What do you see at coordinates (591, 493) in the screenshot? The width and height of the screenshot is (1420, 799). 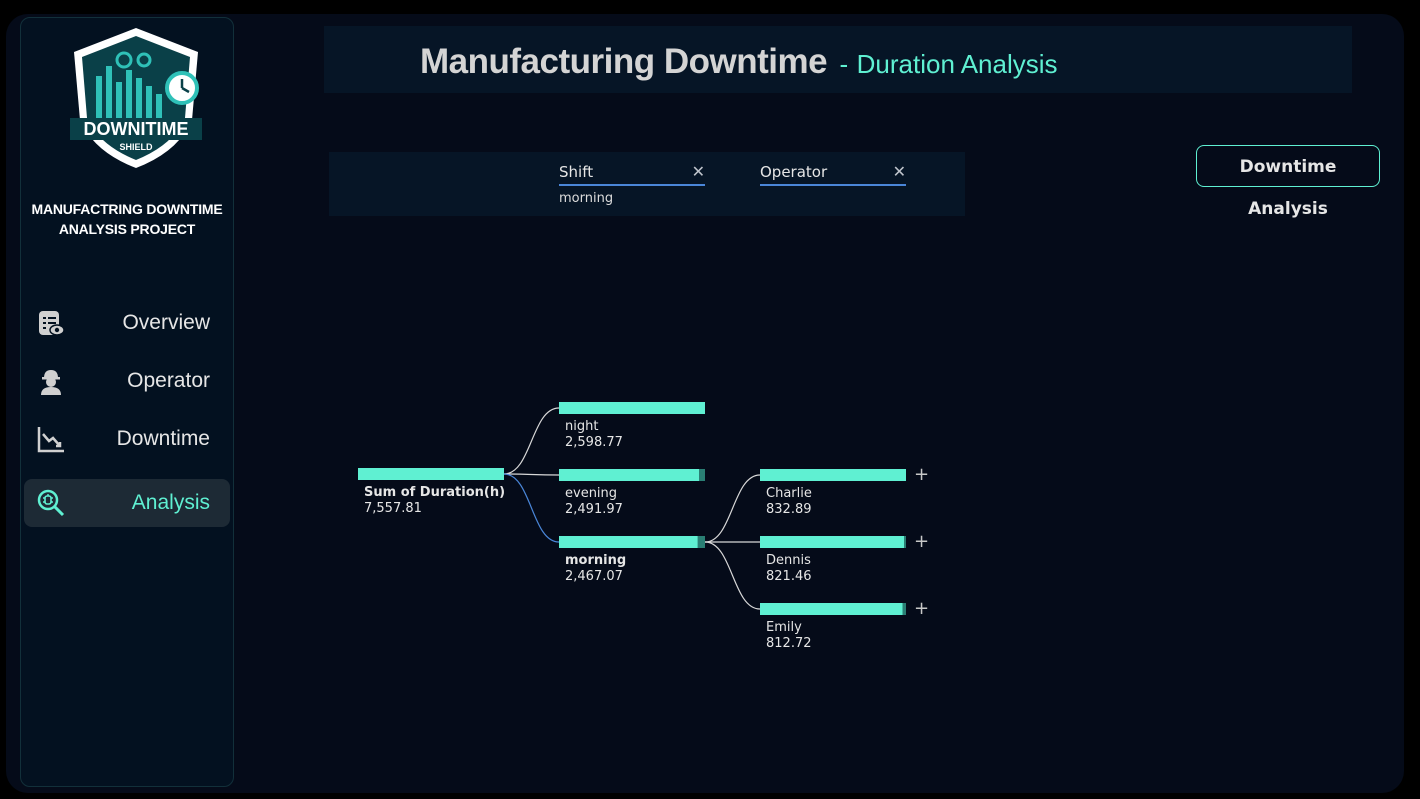 I see `shift-node-evening-label: evening` at bounding box center [591, 493].